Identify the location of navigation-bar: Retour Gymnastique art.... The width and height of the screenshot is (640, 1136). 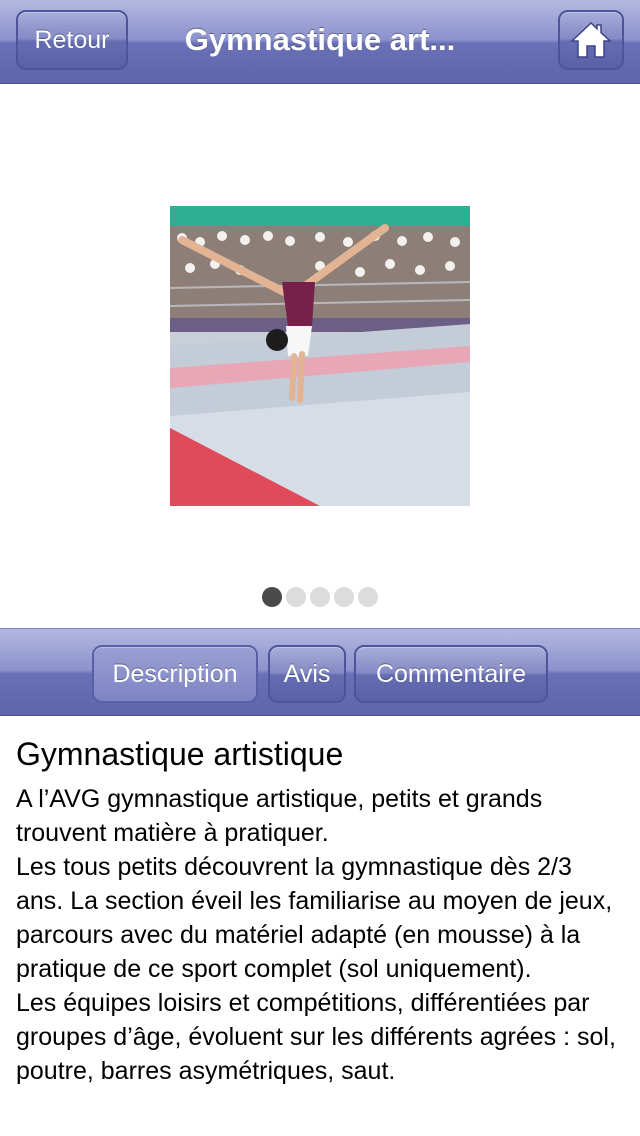
(320, 42).